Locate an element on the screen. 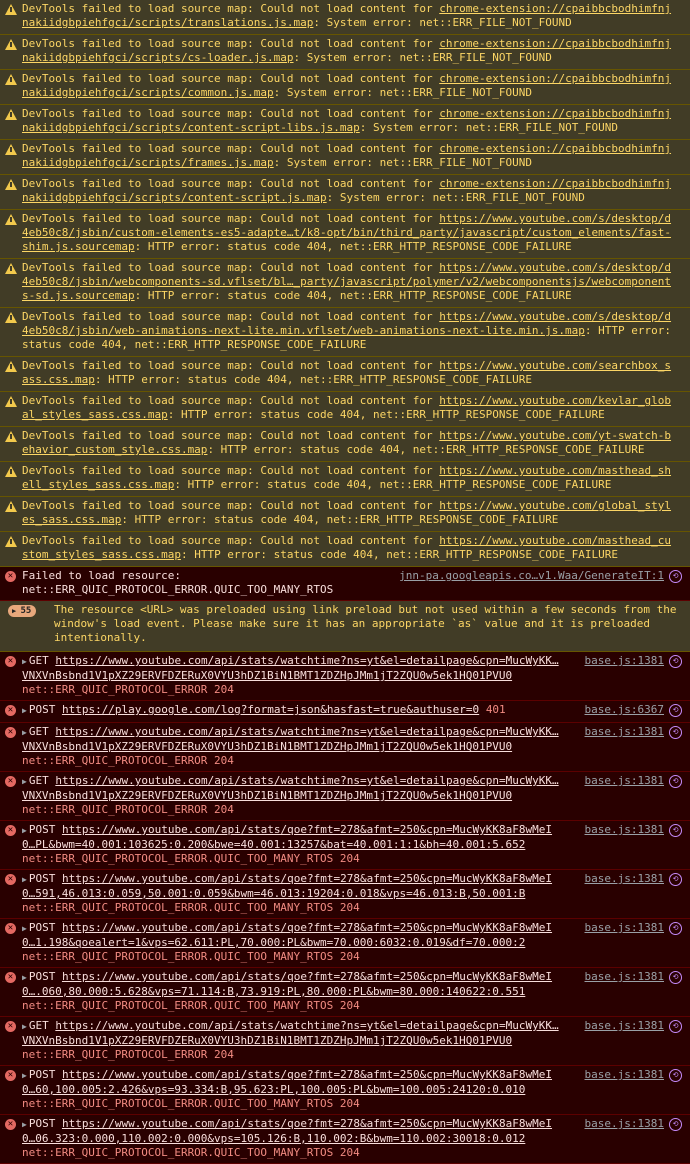 This screenshot has width=690, height=1164. source-link: base.js:6367 is located at coordinates (624, 710).